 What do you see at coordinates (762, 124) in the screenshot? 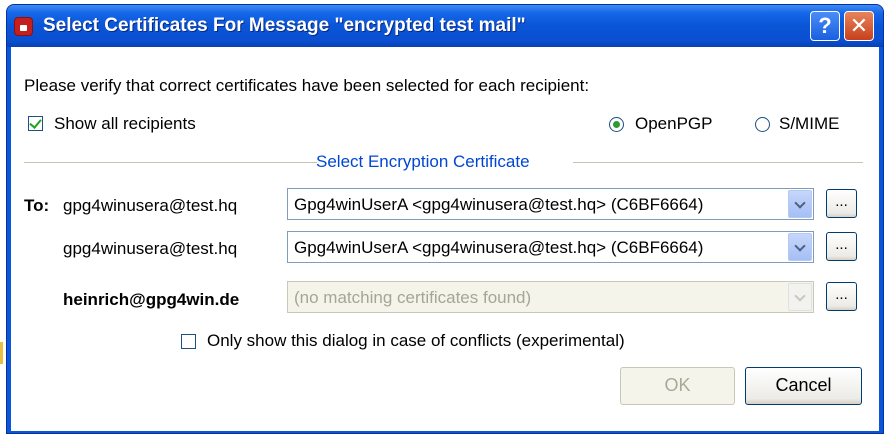
I see `smime-radio` at bounding box center [762, 124].